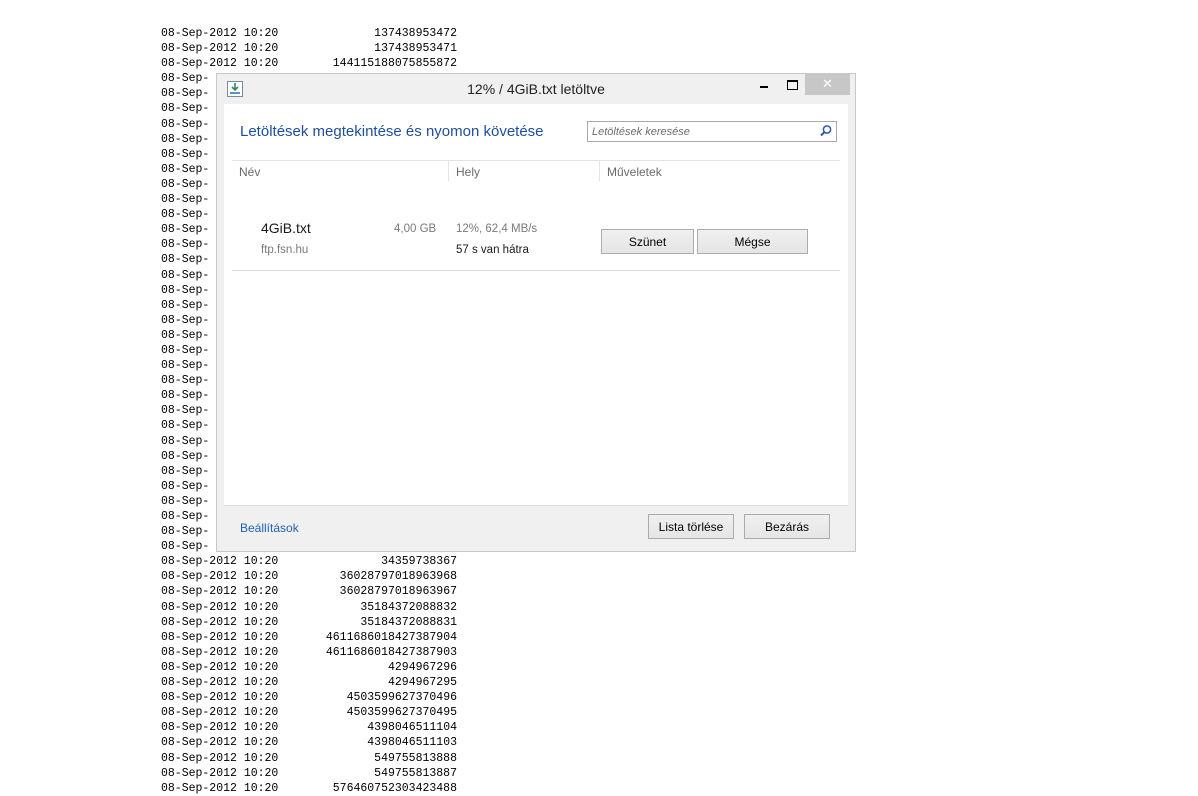 The width and height of the screenshot is (1198, 796). What do you see at coordinates (309, 788) in the screenshot?
I see `listing-row: 08-Sep-2012 10:20 576460752303423488` at bounding box center [309, 788].